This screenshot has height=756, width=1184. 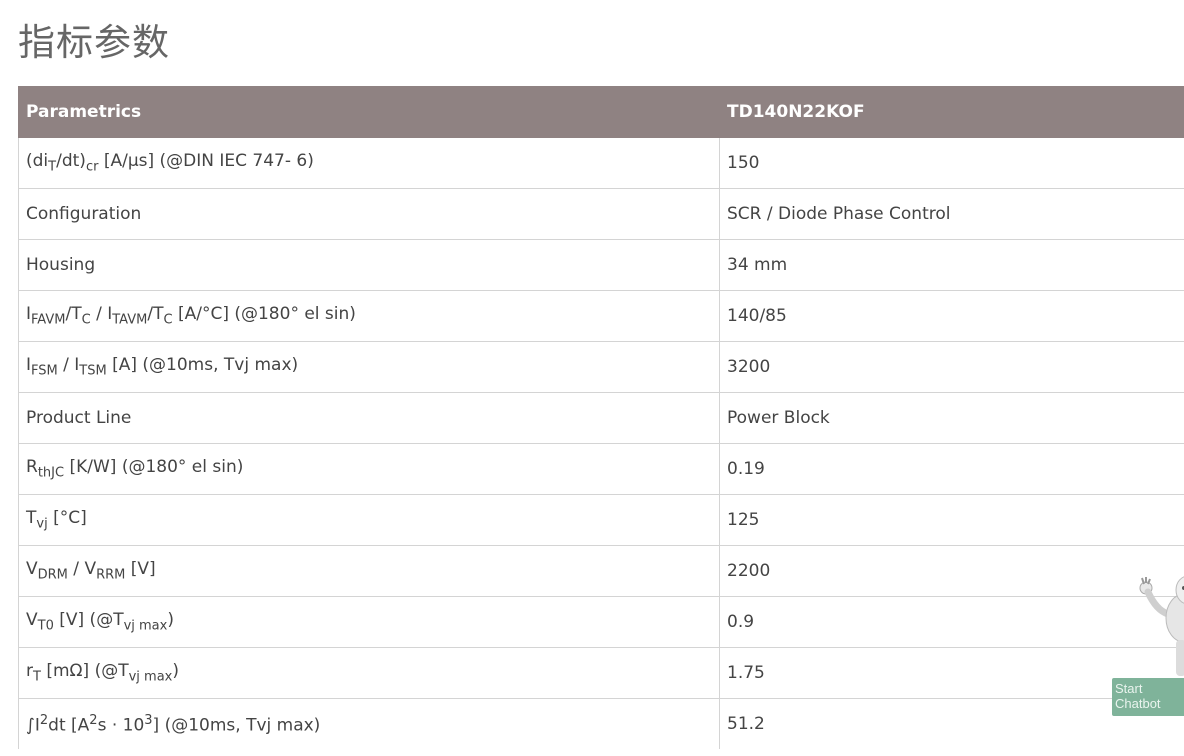 I want to click on table-row: Product Line Power Block, so click(x=601, y=418).